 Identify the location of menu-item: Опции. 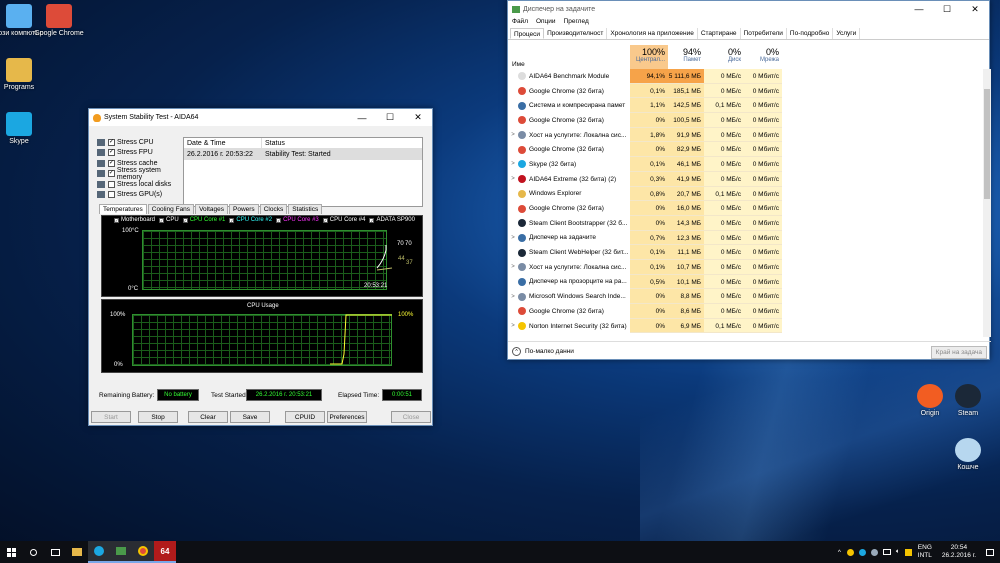
(546, 22).